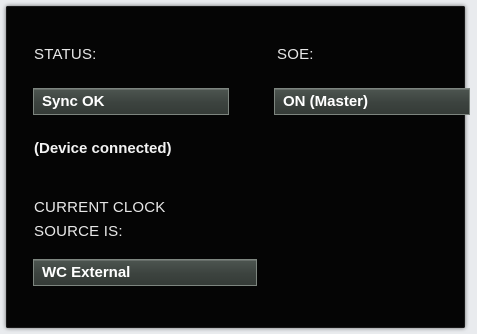 The height and width of the screenshot is (334, 477). What do you see at coordinates (65, 54) in the screenshot?
I see `status-label: STATUS:` at bounding box center [65, 54].